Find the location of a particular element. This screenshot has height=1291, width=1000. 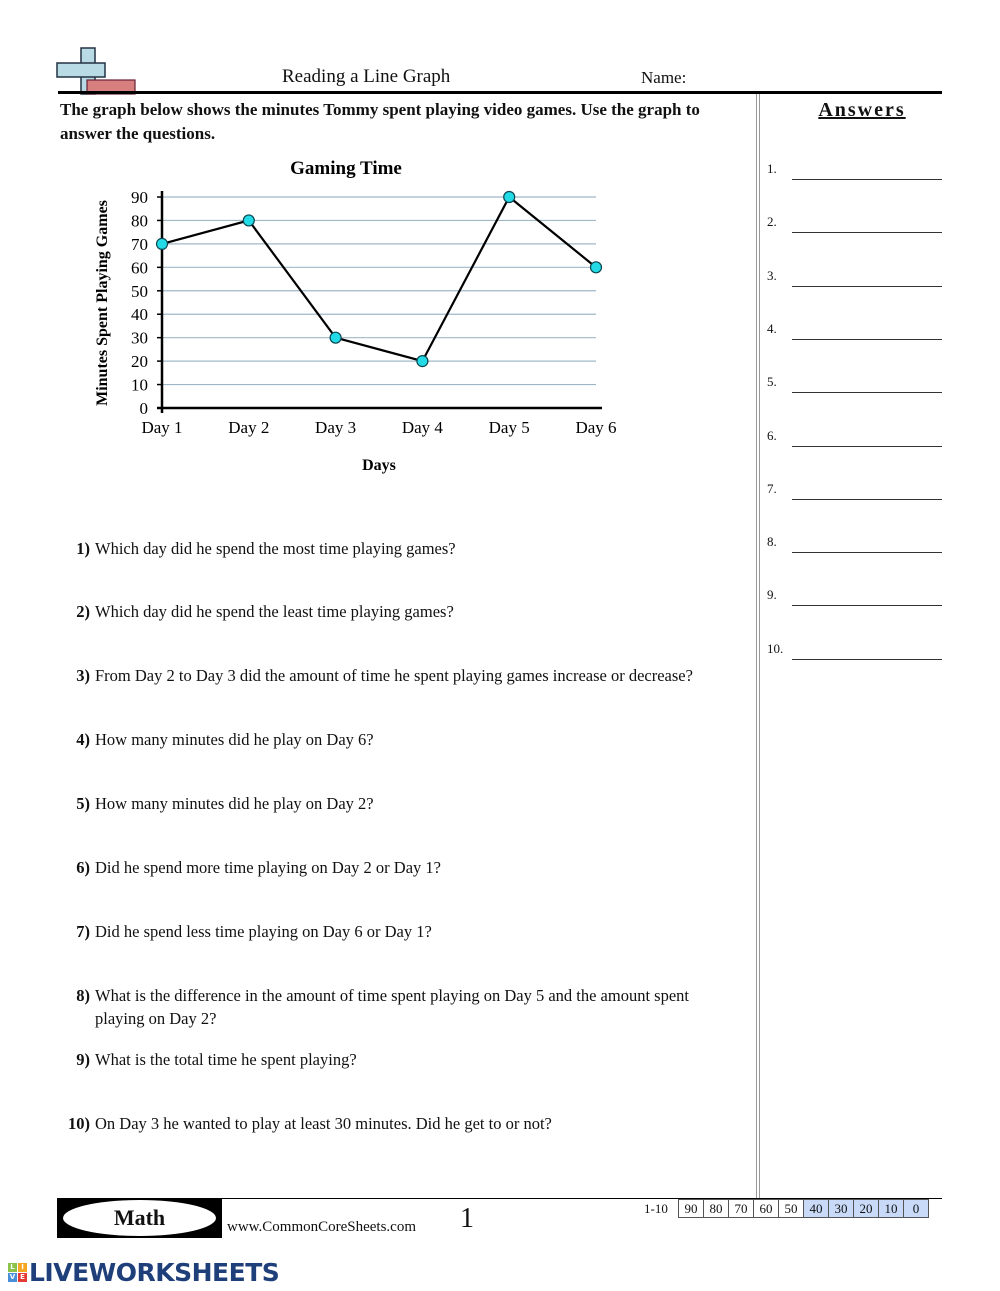

y-axis-label: Minutes Spent Playing Games is located at coordinates (102, 303).